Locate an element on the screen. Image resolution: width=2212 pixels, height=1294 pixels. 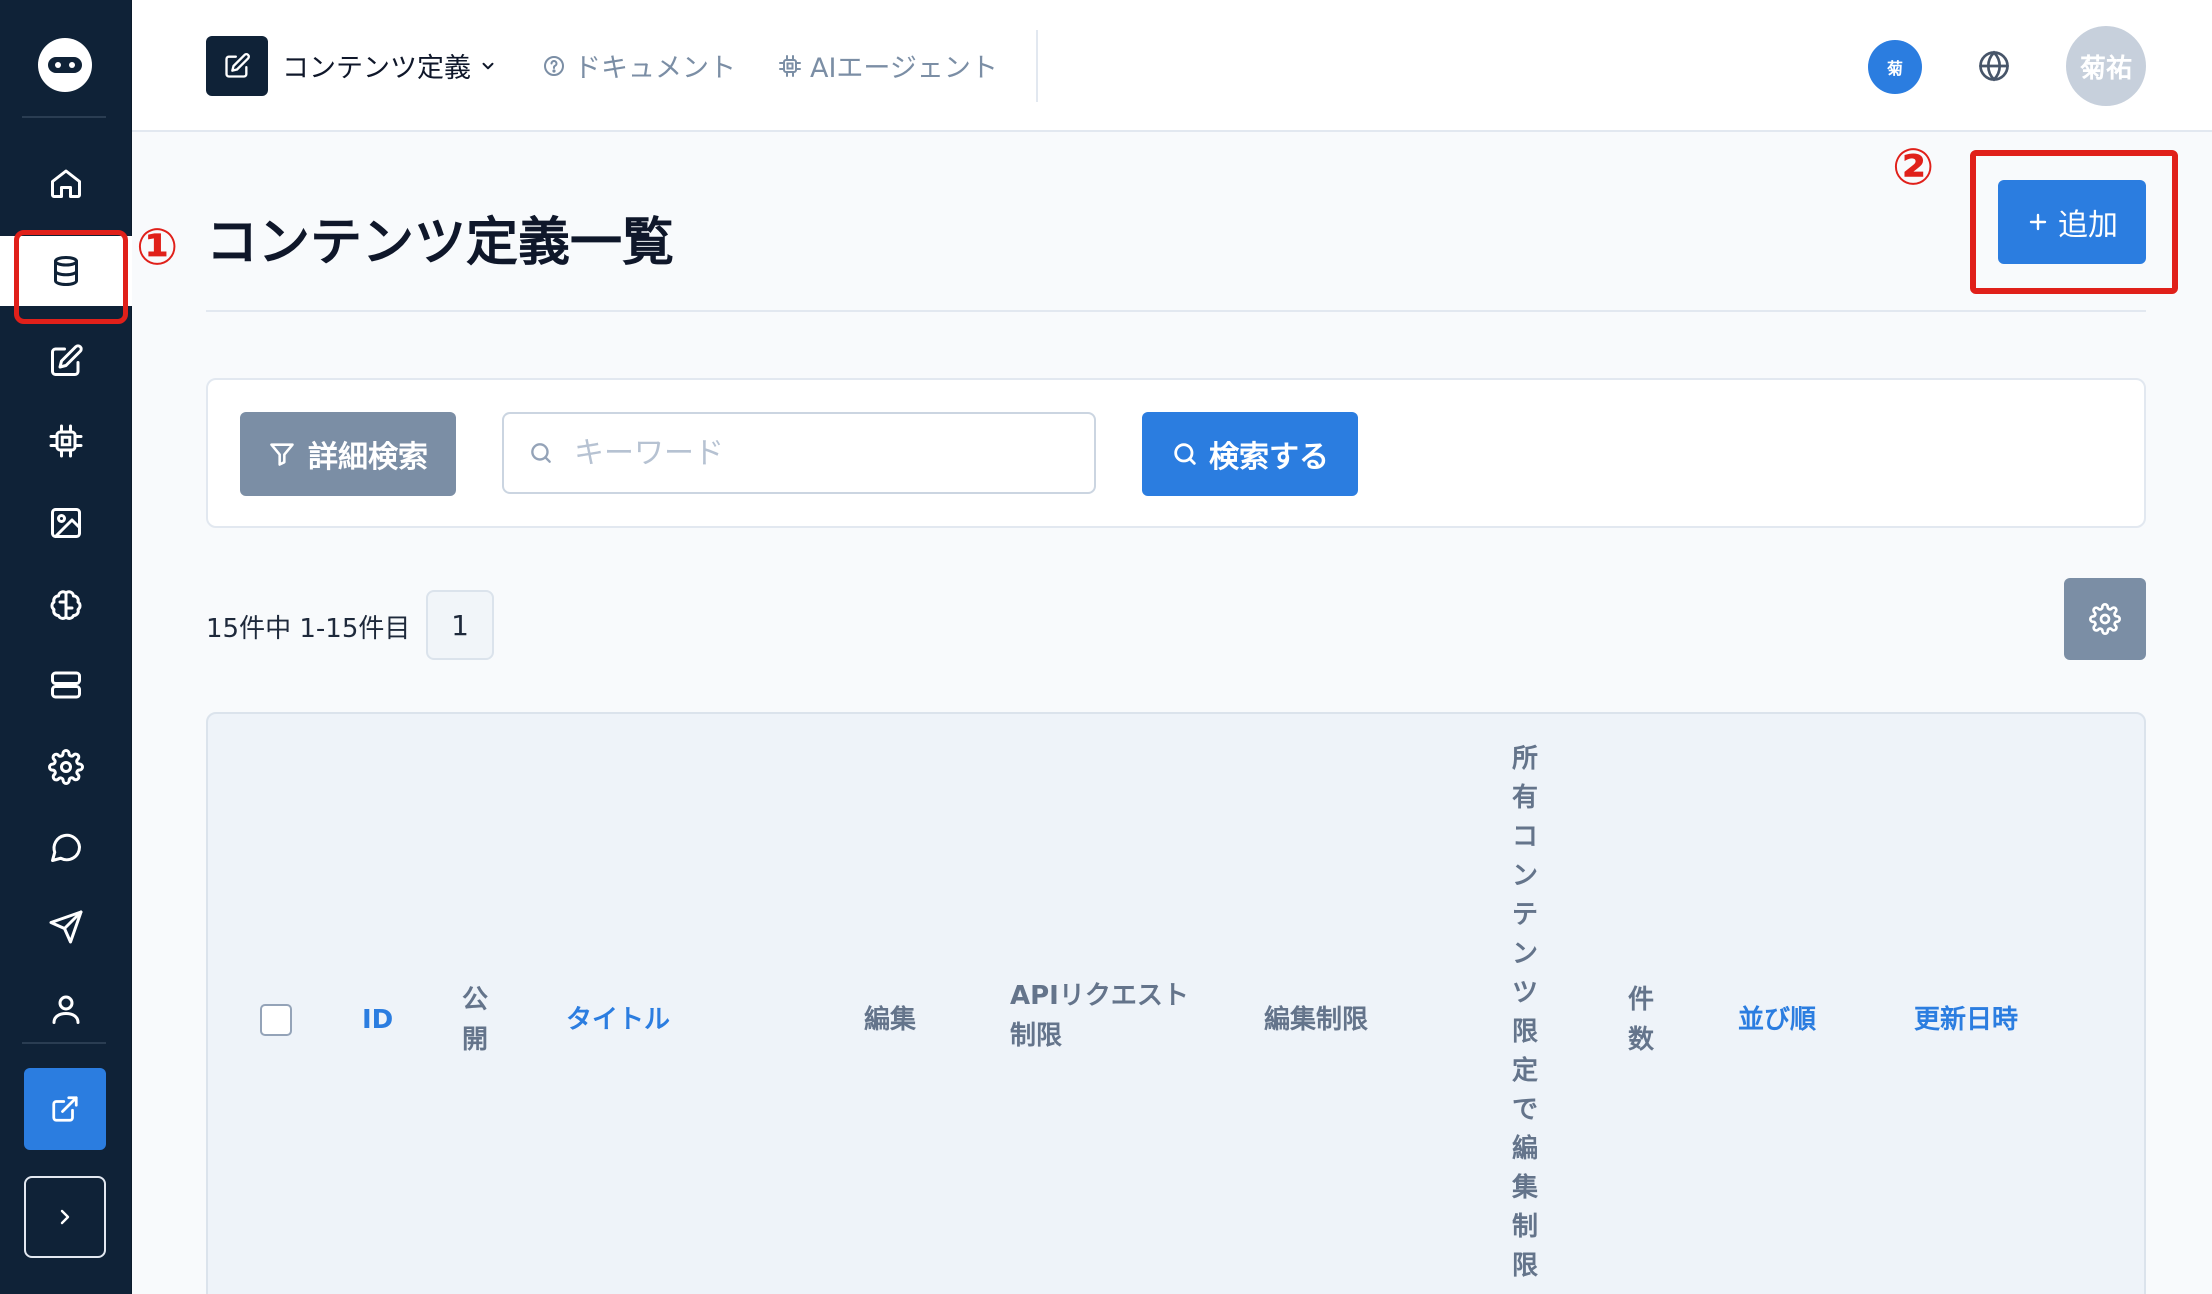
language-button is located at coordinates (1994, 68).